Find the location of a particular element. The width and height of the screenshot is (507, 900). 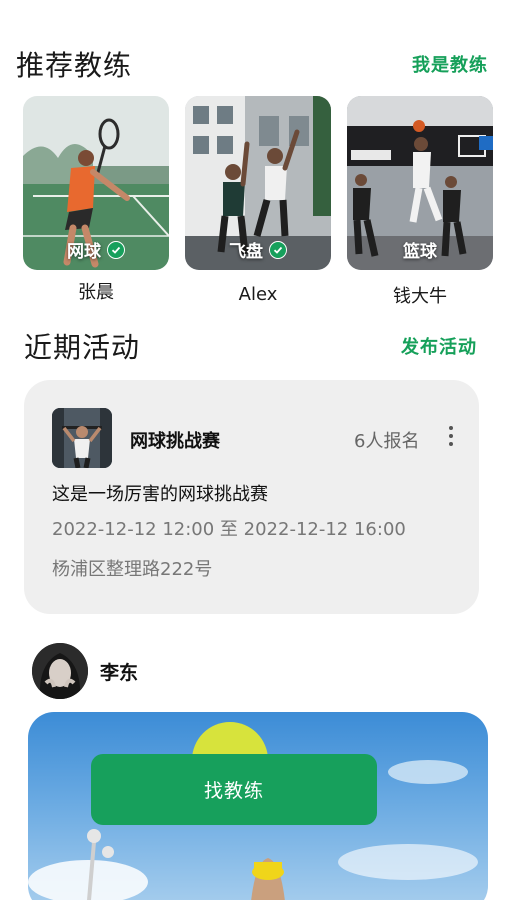

coach-name: 张晨 is located at coordinates (96, 292).